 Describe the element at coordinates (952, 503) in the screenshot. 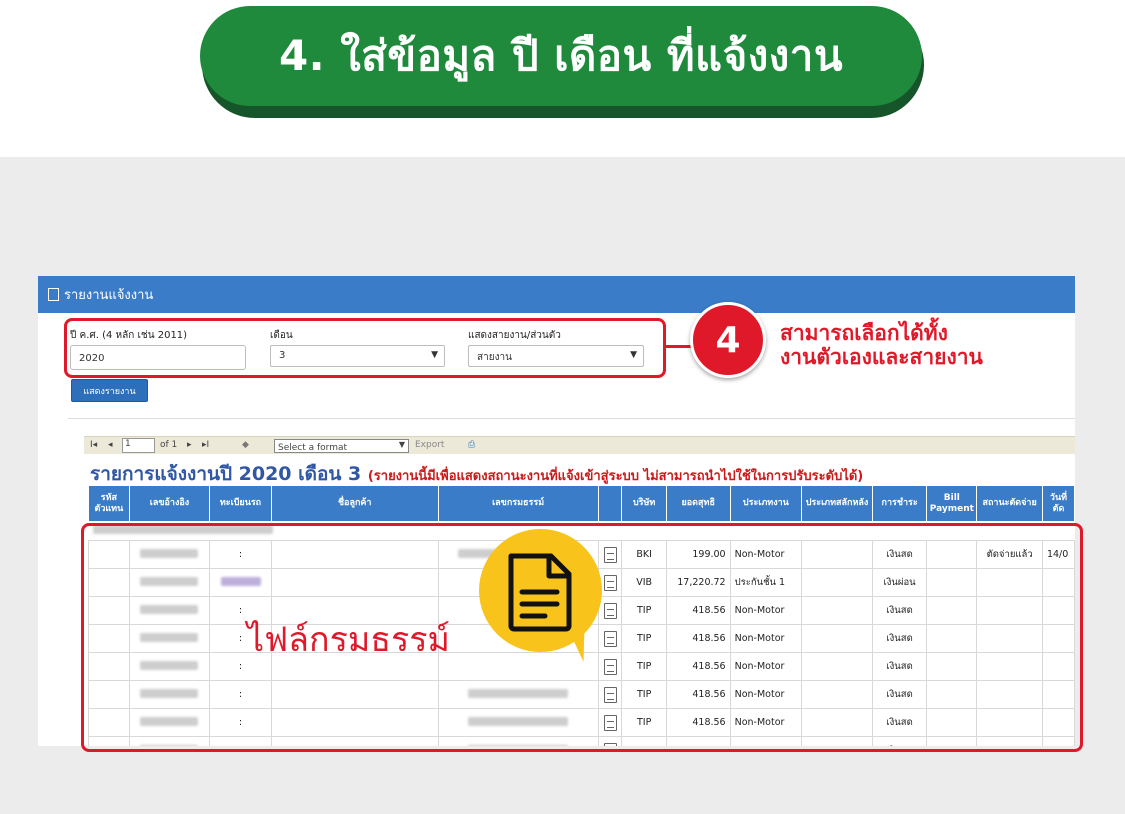

I see `column-header: Bill Payment` at that location.